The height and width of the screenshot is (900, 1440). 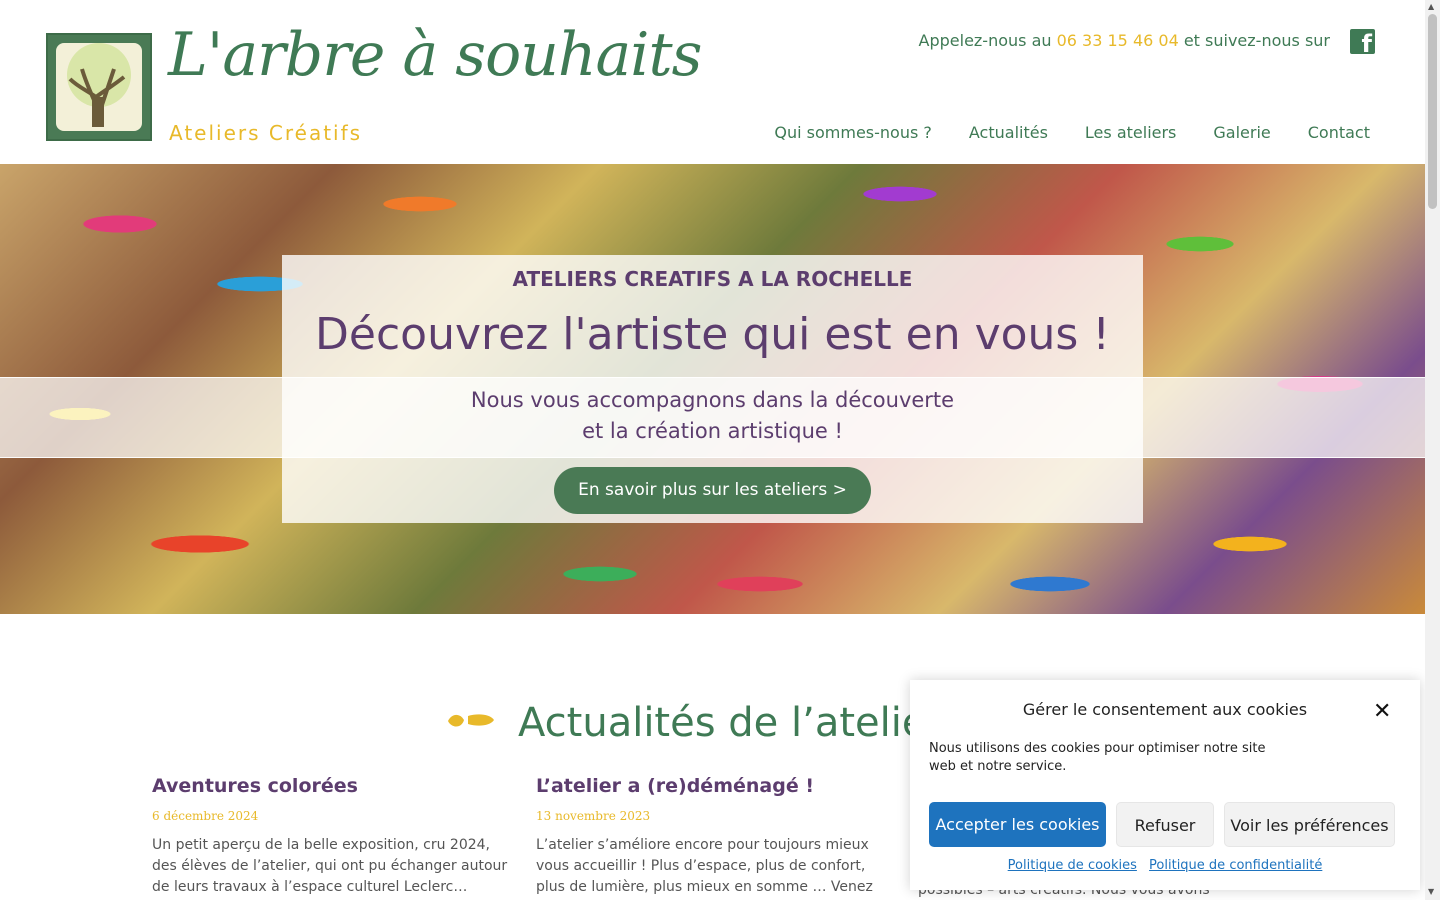 I want to click on accept-cookies-button: Accepter les cookies, so click(x=1017, y=824).